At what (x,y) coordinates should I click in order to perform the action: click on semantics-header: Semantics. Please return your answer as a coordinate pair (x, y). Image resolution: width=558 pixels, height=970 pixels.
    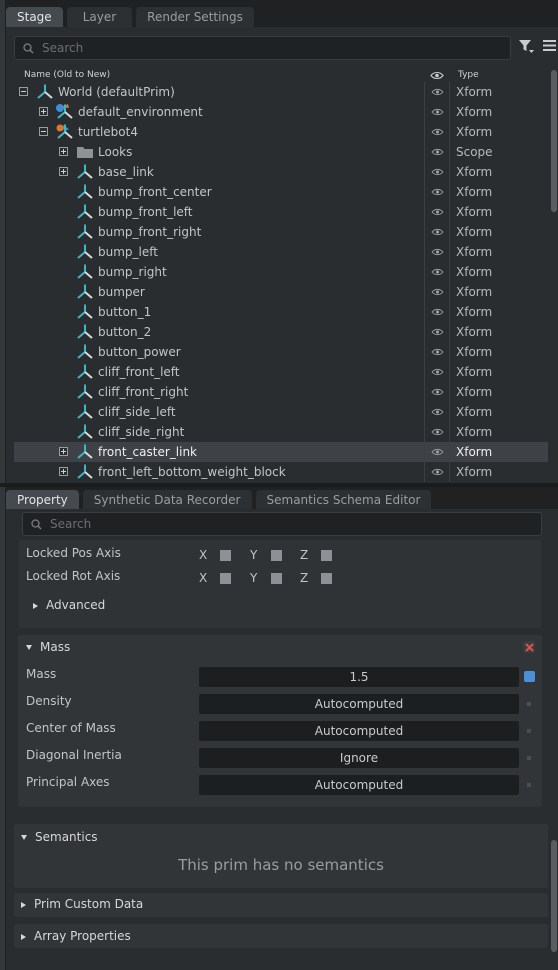
    Looking at the image, I should click on (59, 837).